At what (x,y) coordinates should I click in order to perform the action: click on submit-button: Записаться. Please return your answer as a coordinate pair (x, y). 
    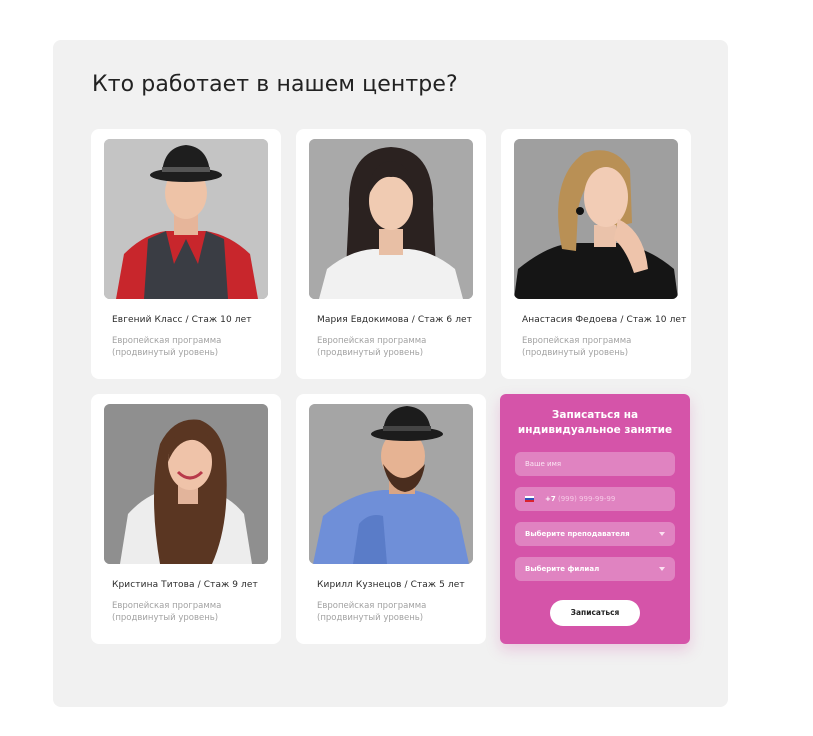
    Looking at the image, I should click on (595, 613).